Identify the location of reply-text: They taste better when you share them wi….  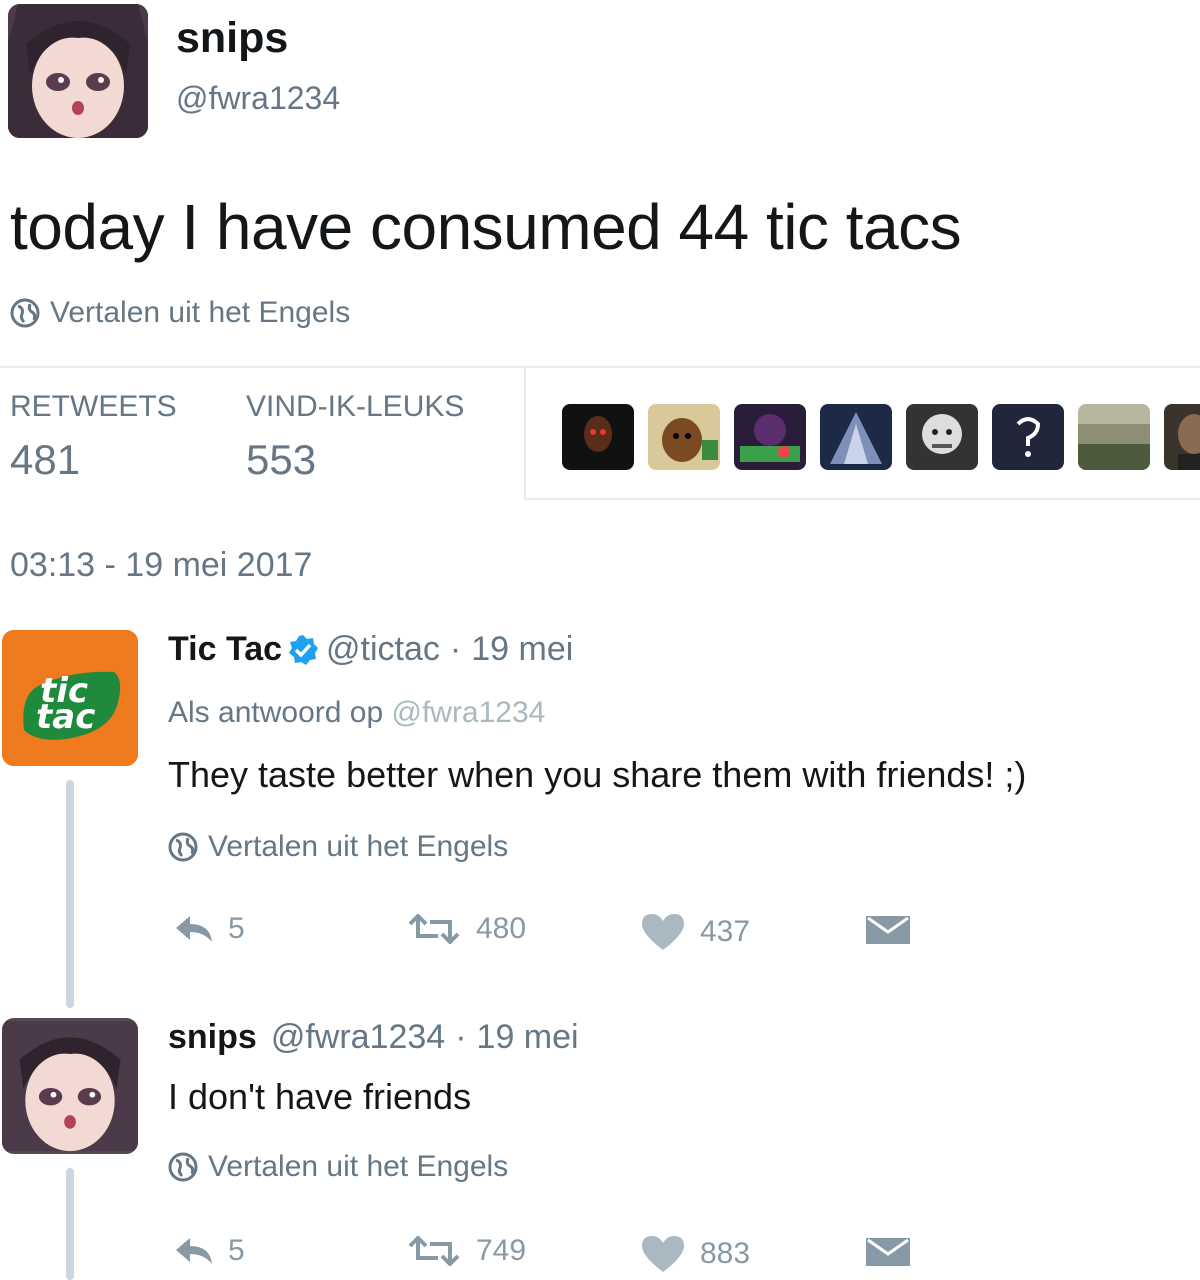
(597, 774).